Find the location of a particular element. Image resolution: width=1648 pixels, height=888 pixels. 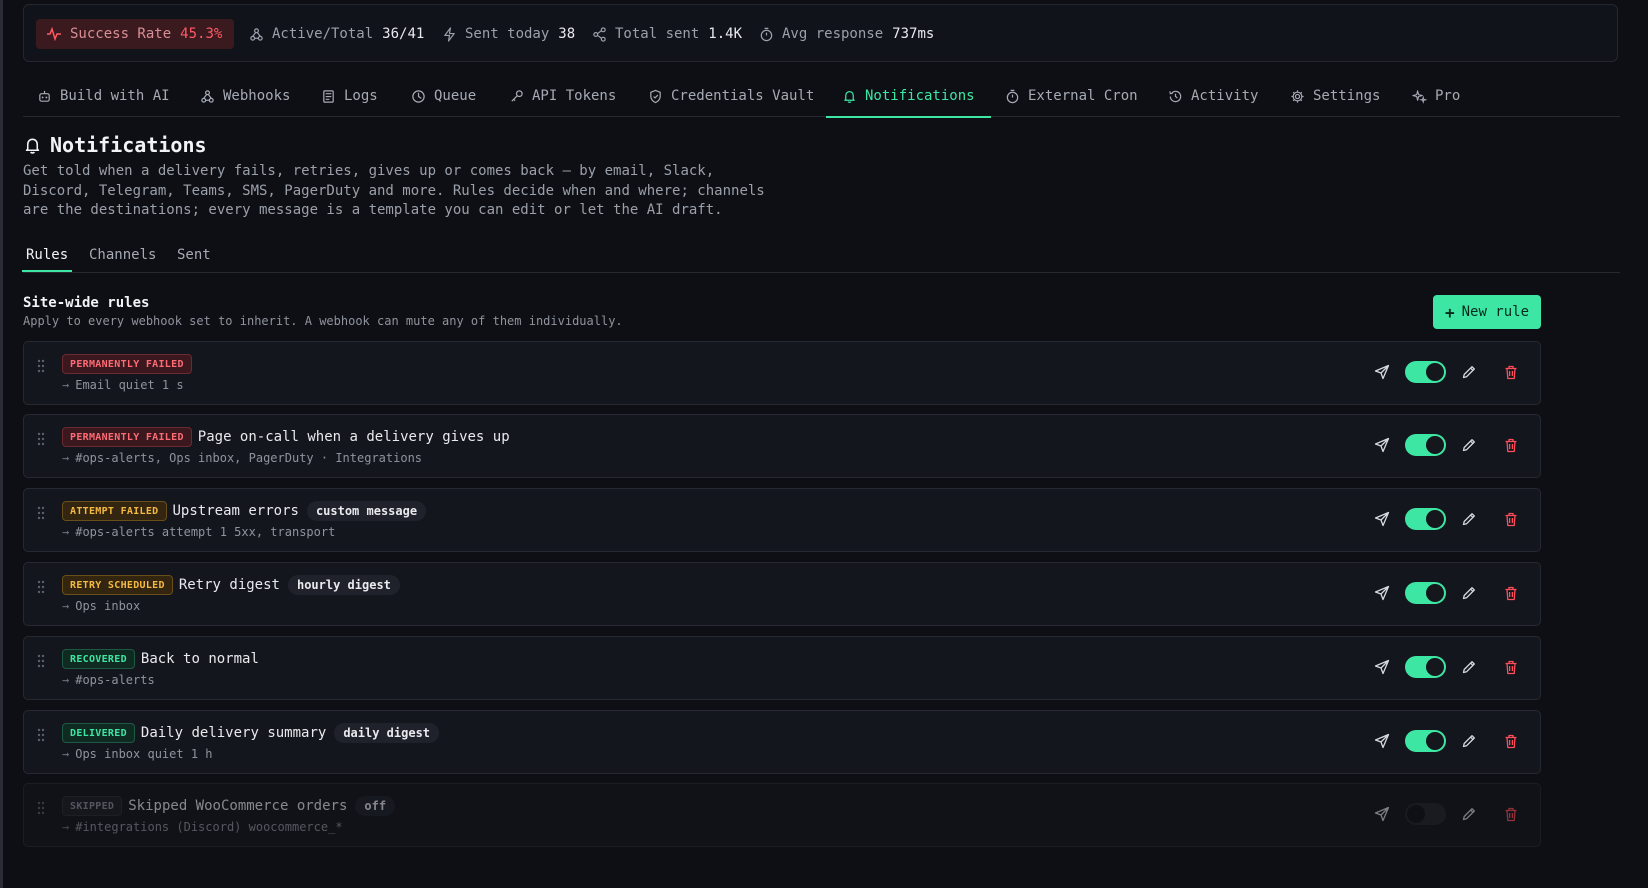

tab-notifications: Notifications is located at coordinates (908, 97).